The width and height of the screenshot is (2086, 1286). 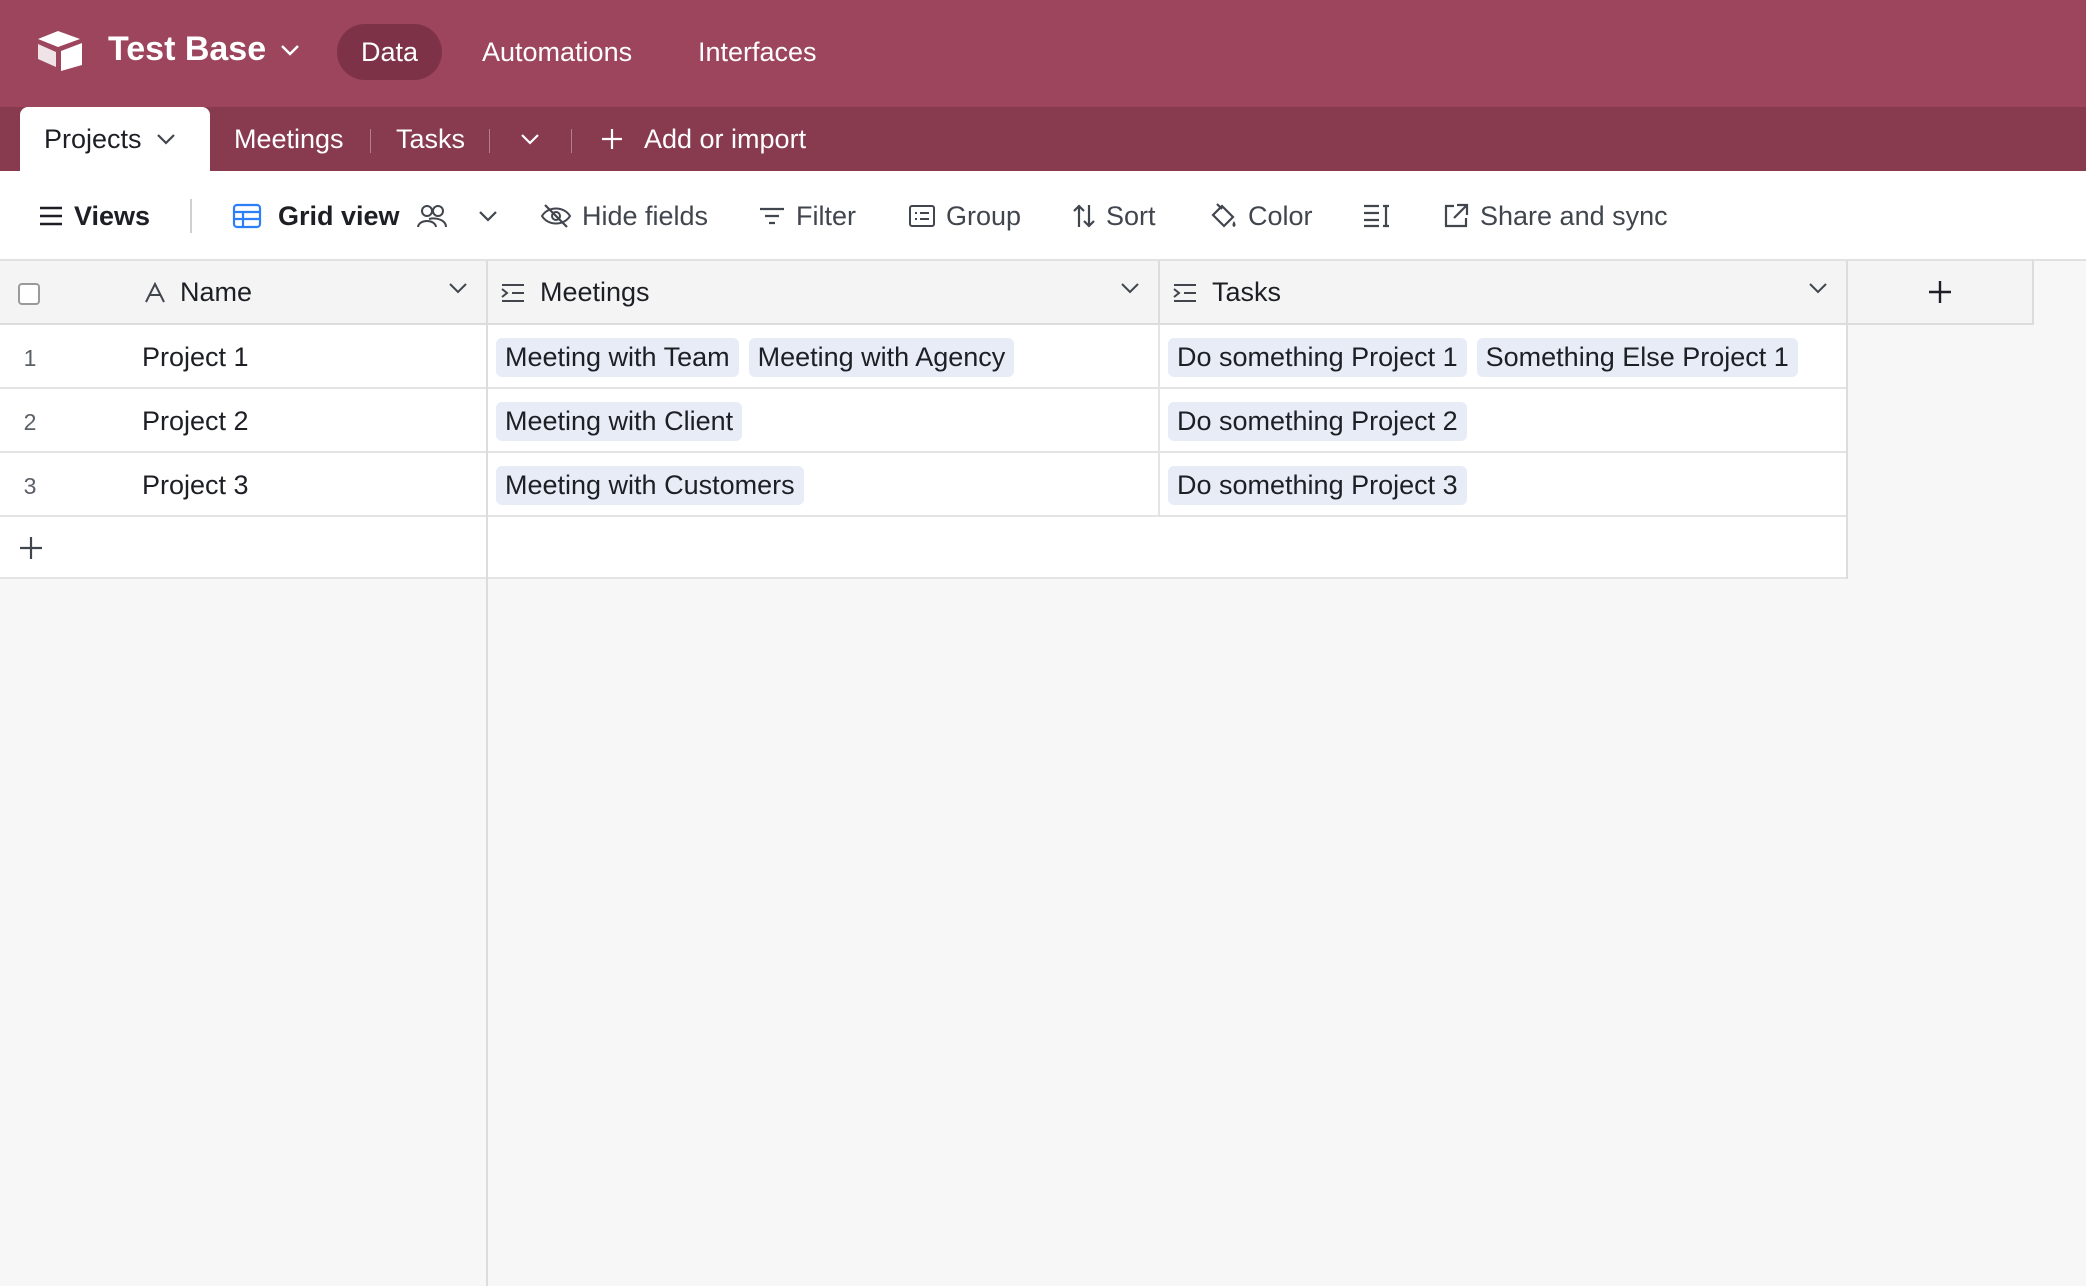 What do you see at coordinates (247, 216) in the screenshot?
I see `grid-icon` at bounding box center [247, 216].